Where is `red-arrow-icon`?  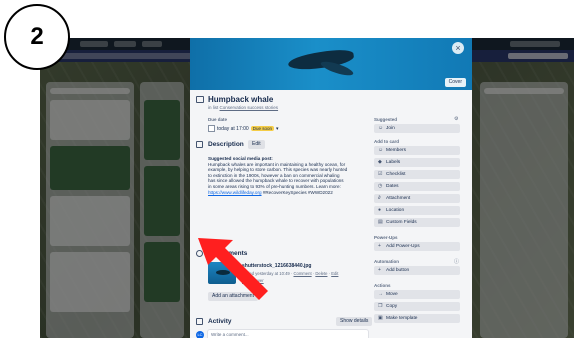
red-arrow-icon is located at coordinates (233, 269).